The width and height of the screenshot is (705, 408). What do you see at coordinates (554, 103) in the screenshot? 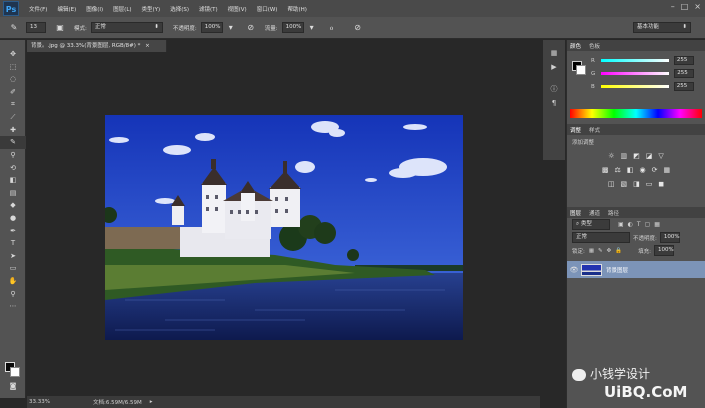
I see `paragraph-panel-icon: ¶` at bounding box center [554, 103].